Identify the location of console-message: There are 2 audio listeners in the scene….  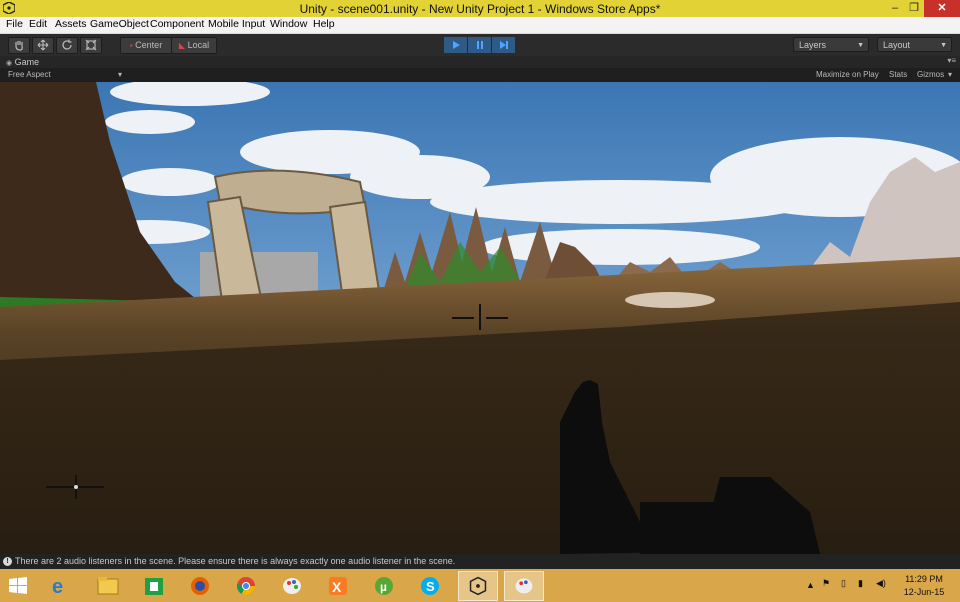
(235, 561).